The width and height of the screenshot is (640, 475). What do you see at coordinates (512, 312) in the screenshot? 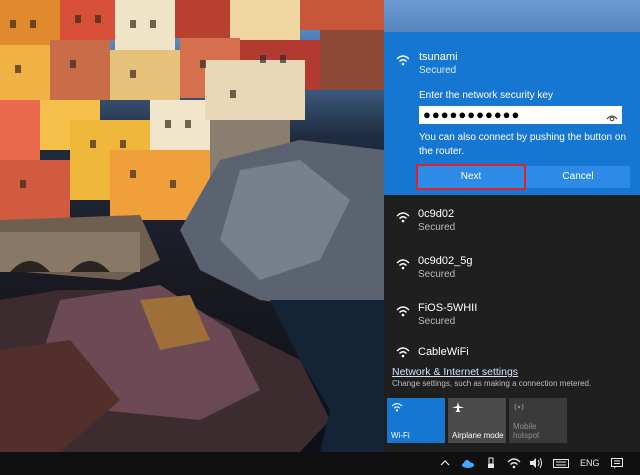
I see `network-list-item: FiOS-5WHII Secured` at bounding box center [512, 312].